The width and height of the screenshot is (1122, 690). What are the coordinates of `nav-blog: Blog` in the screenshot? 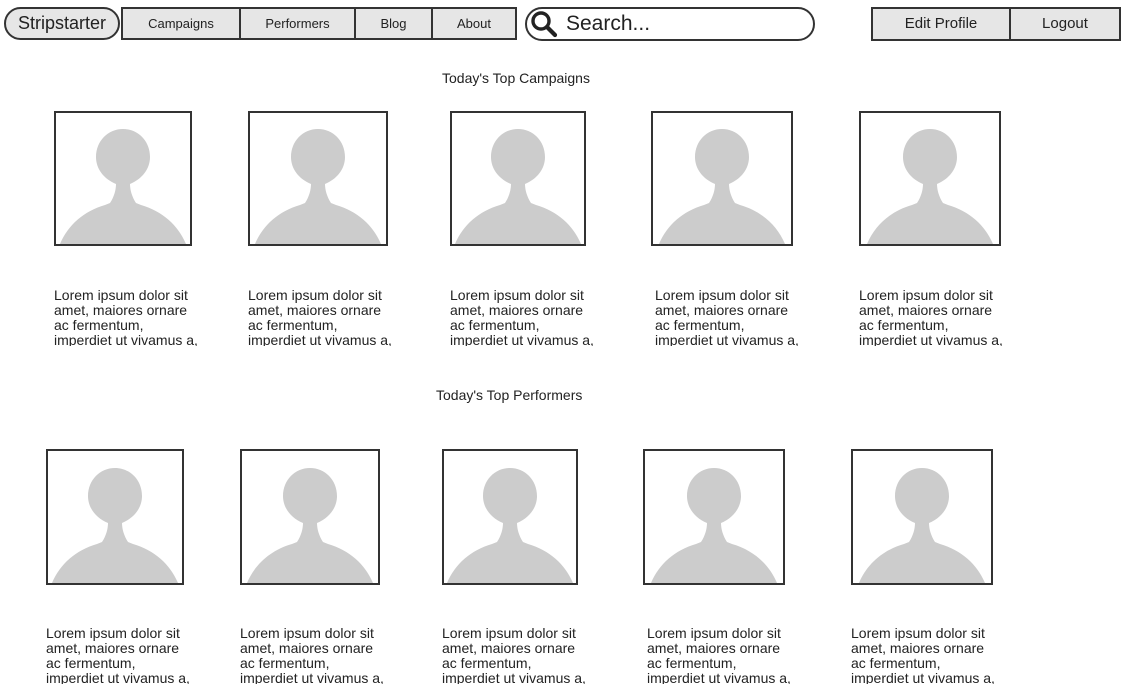 It's located at (392, 23).